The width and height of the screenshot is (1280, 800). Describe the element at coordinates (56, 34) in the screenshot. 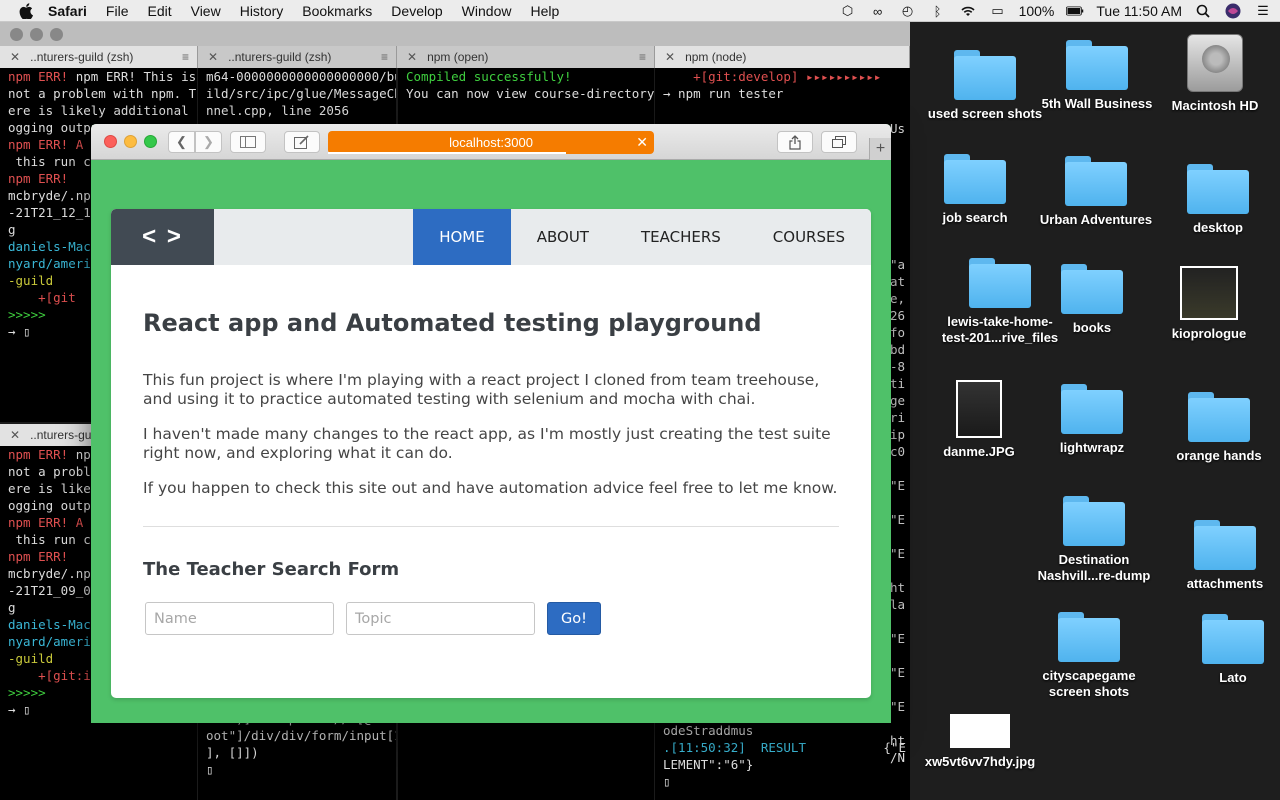

I see `terminal-zoom-icon` at that location.